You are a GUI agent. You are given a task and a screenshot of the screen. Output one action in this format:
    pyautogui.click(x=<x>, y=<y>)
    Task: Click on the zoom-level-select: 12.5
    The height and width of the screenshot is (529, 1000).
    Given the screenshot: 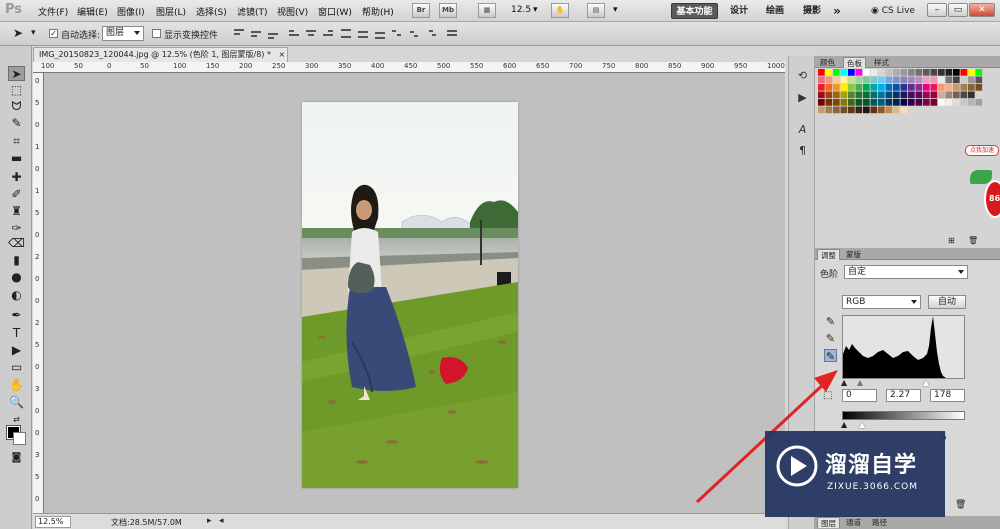 What is the action you would take?
    pyautogui.click(x=521, y=10)
    